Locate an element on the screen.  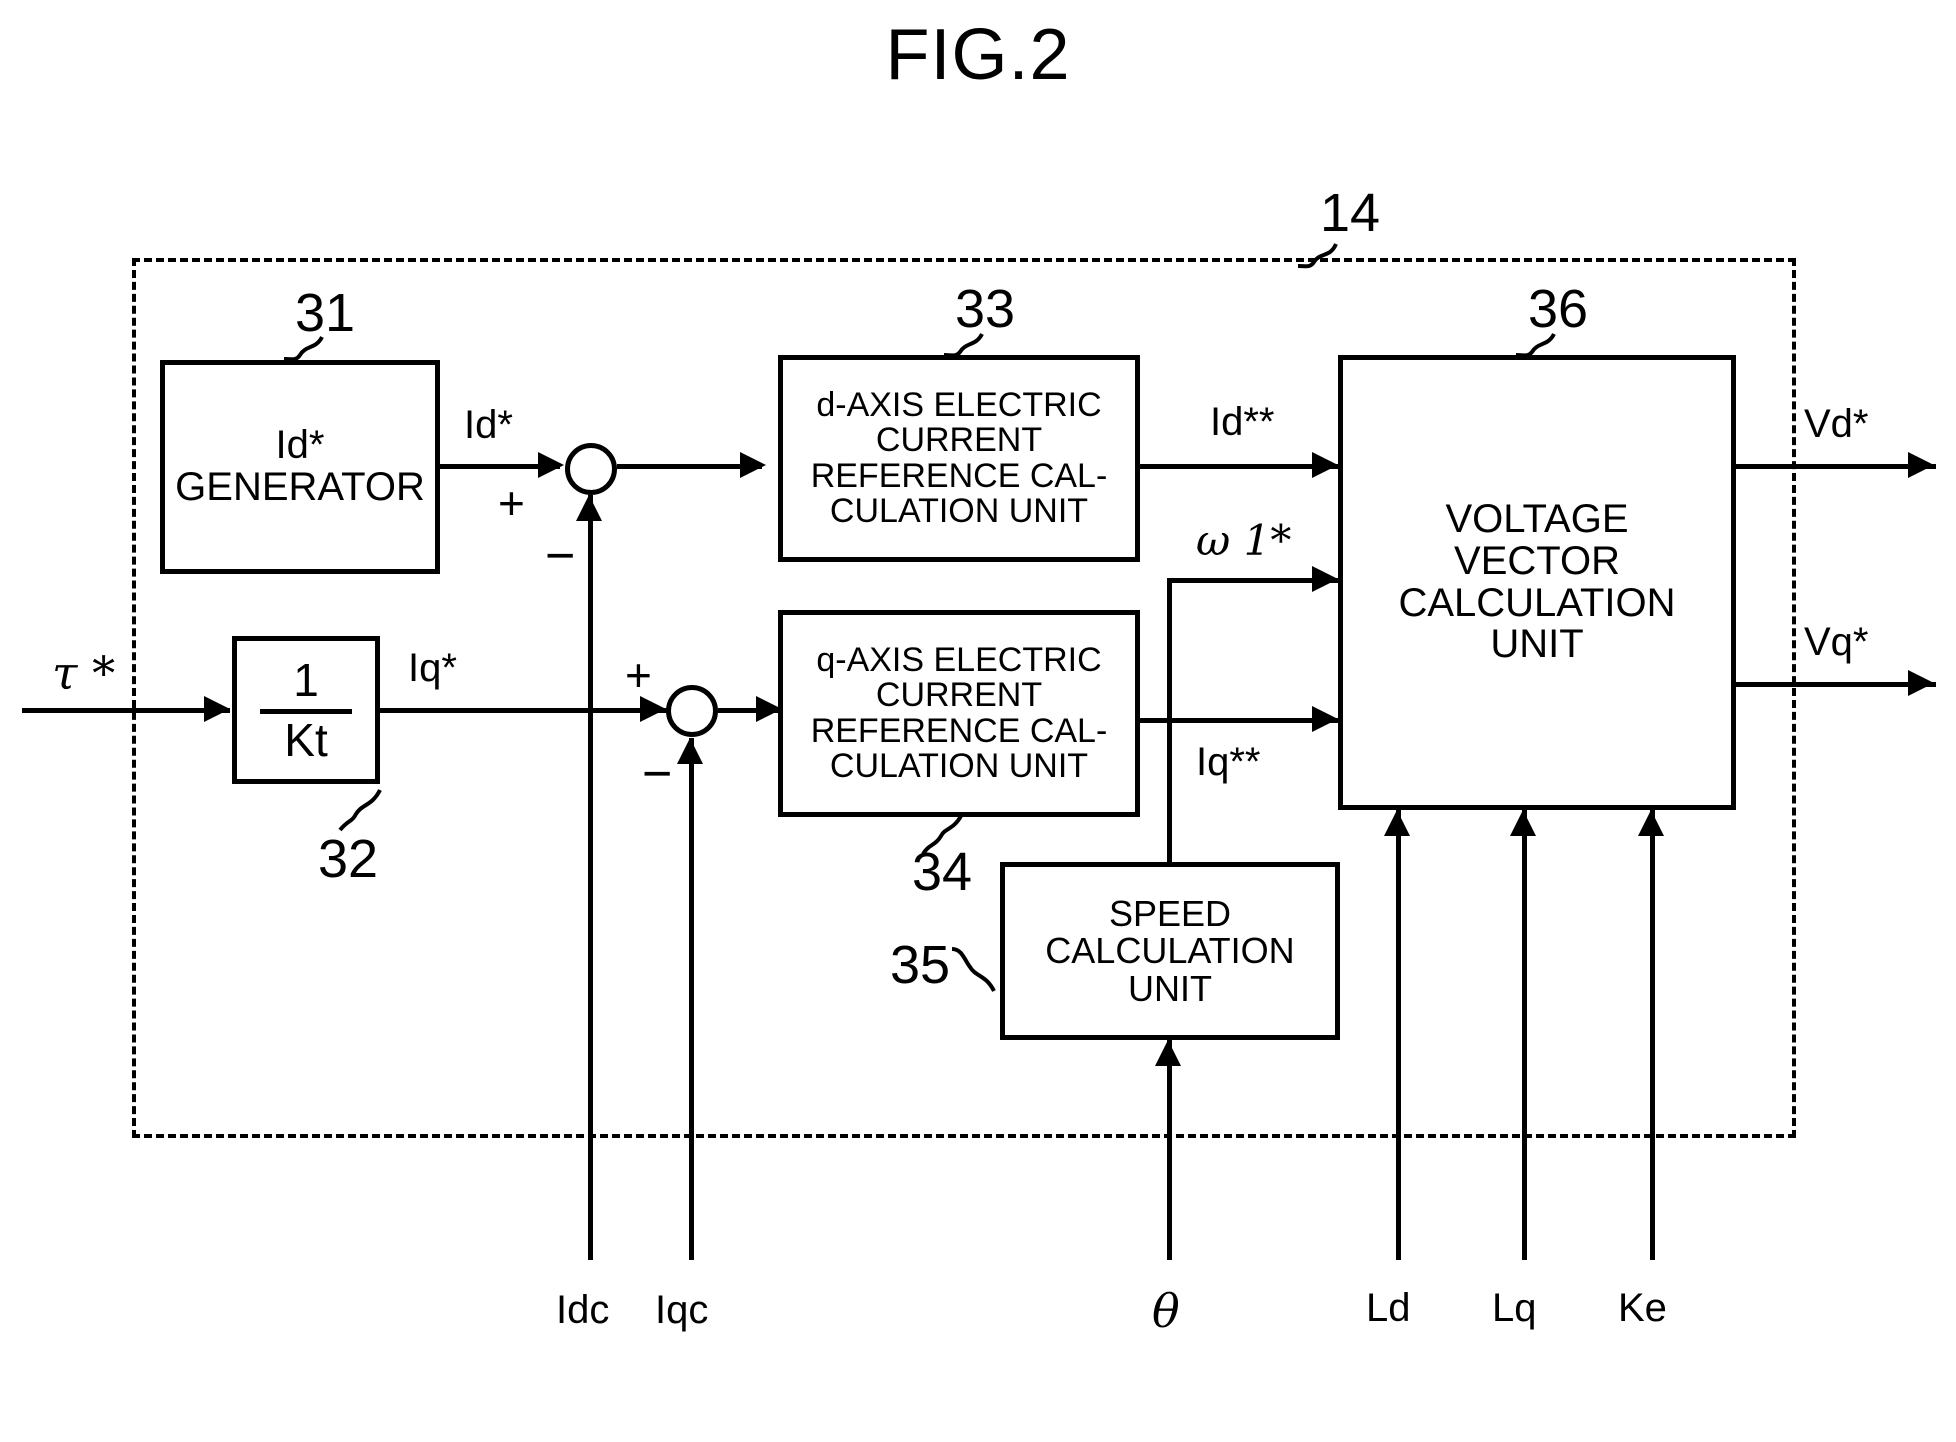
signal-label-theta: θ is located at coordinates (1166, 1311).